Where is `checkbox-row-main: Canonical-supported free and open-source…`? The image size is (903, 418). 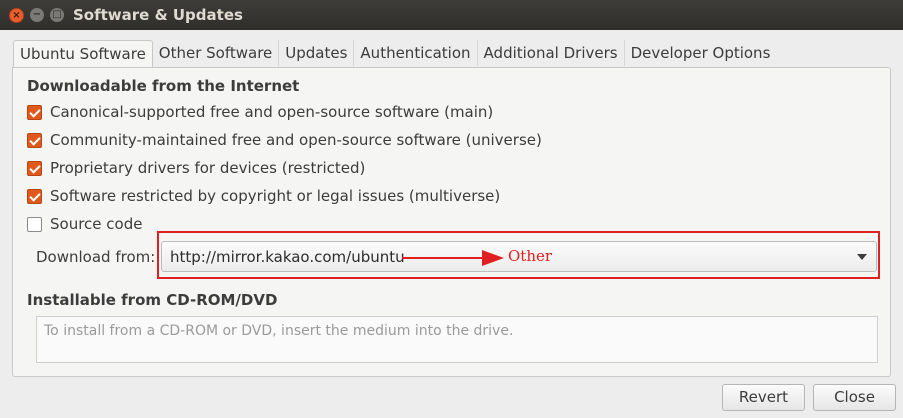 checkbox-row-main: Canonical-supported free and open-source… is located at coordinates (260, 112).